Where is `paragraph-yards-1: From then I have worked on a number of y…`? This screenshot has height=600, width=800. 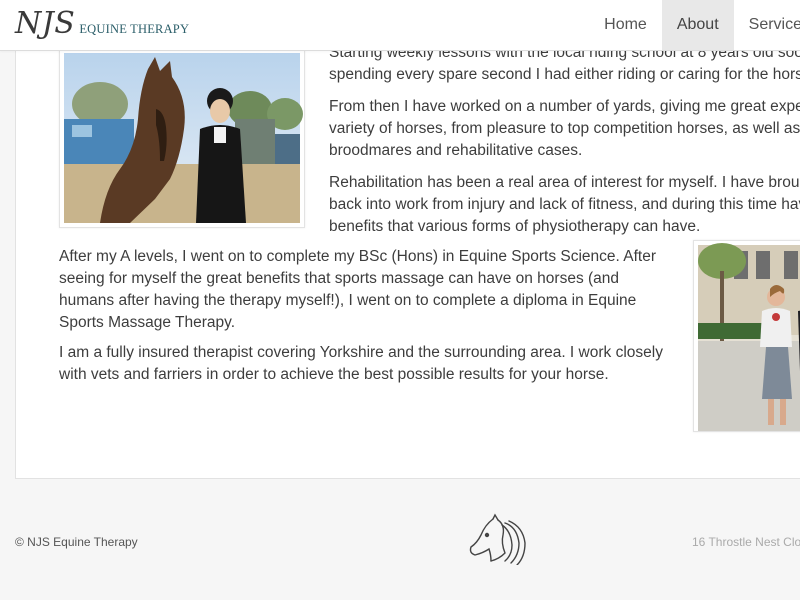 paragraph-yards-1: From then I have worked on a number of y… is located at coordinates (564, 106).